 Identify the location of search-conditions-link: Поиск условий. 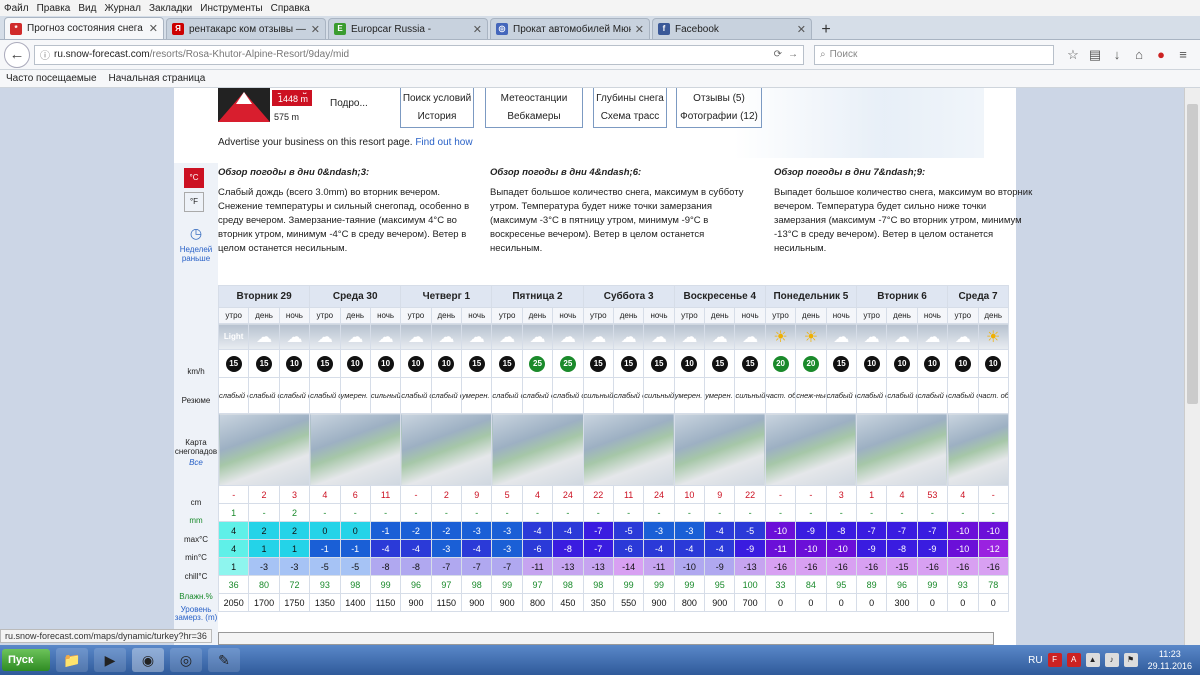
(437, 99).